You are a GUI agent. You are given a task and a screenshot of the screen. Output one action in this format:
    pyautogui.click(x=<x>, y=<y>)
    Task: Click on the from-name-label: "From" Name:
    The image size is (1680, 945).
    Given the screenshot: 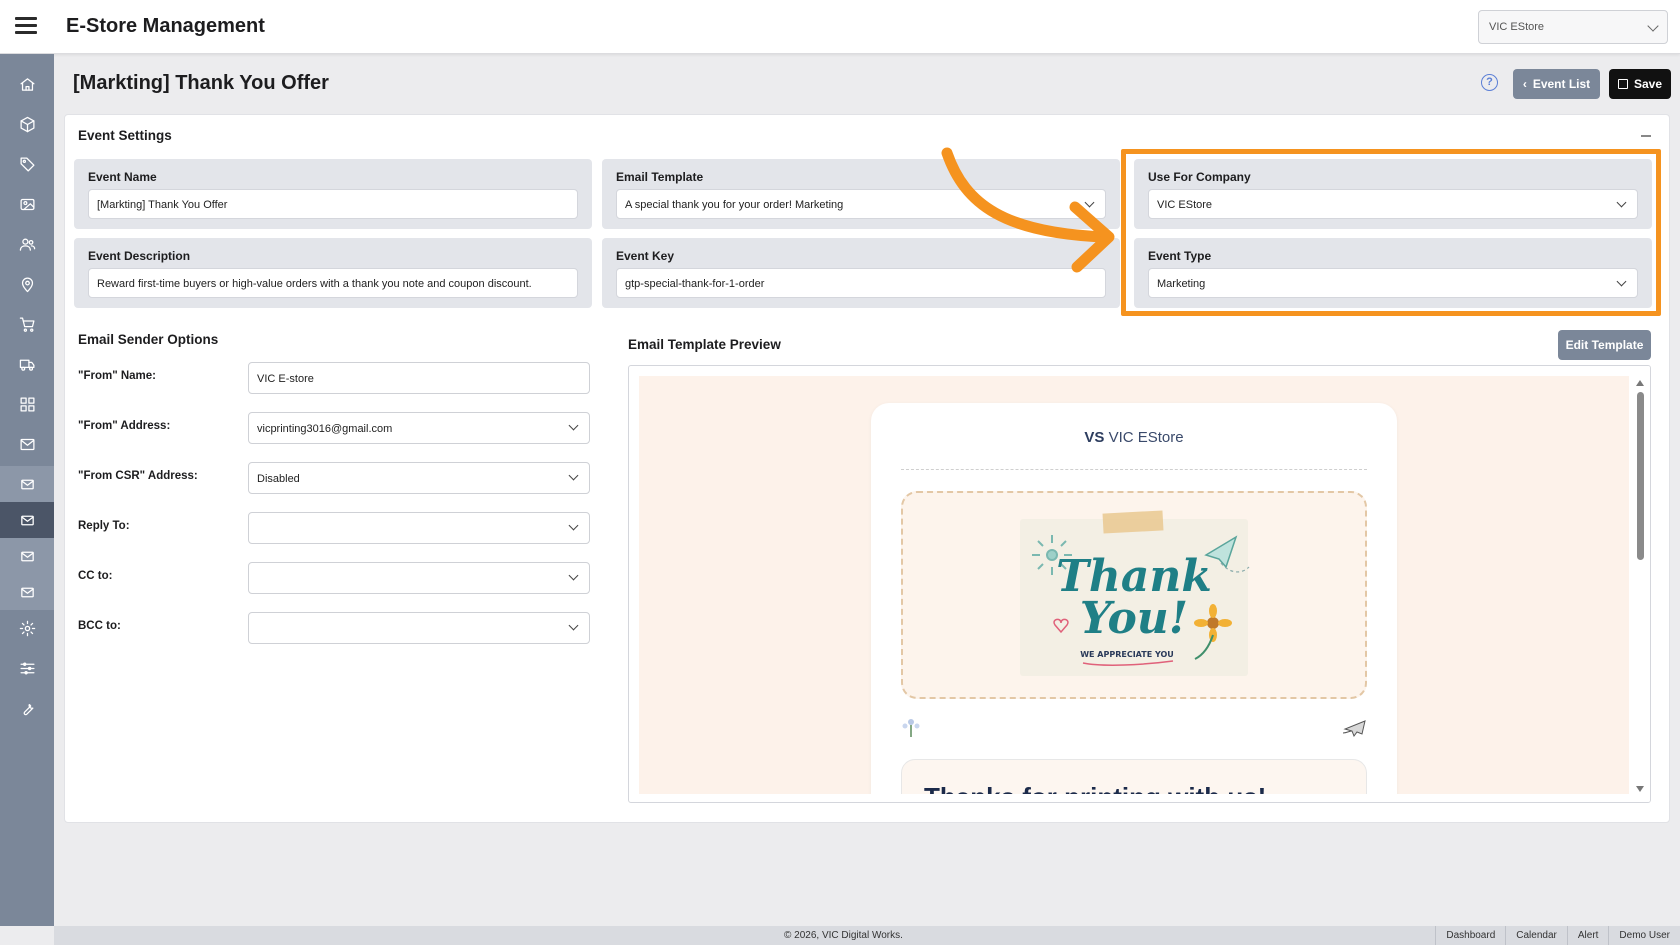 What is the action you would take?
    pyautogui.click(x=117, y=376)
    